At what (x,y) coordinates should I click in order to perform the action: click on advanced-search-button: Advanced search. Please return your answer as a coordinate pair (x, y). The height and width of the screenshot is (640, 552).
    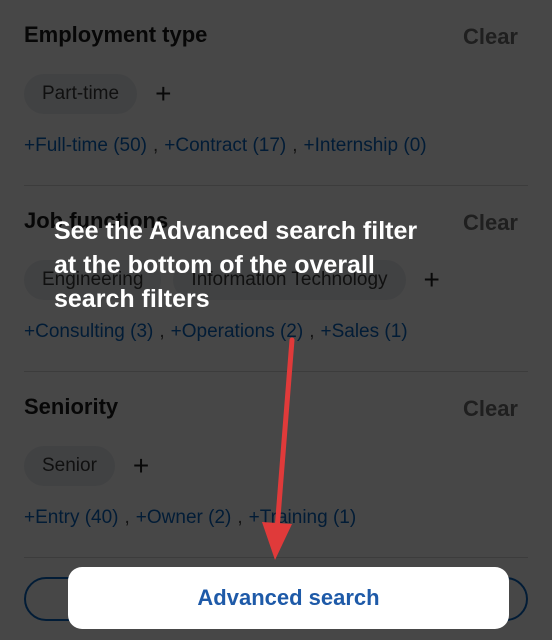
    Looking at the image, I should click on (288, 598).